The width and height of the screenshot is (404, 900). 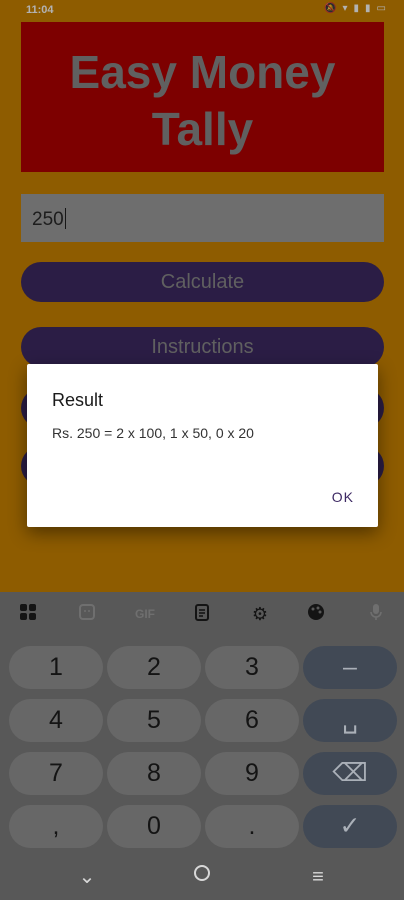 I want to click on gif-button: GIF, so click(x=145, y=614).